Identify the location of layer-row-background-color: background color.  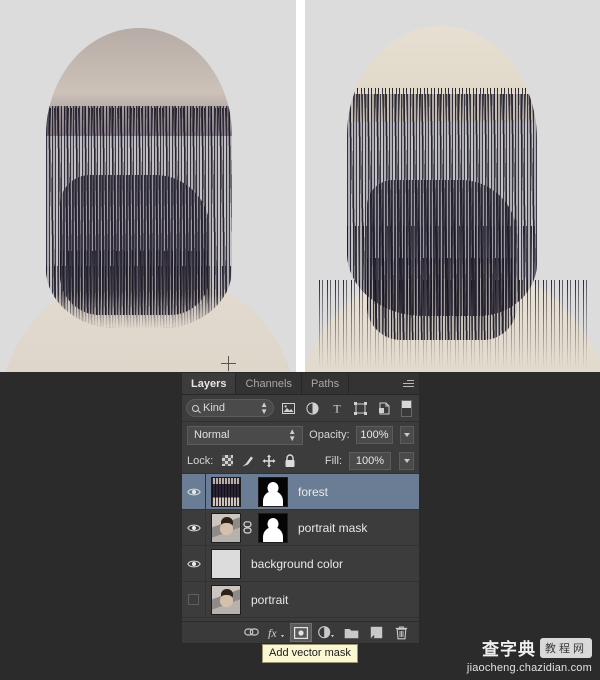
(300, 563).